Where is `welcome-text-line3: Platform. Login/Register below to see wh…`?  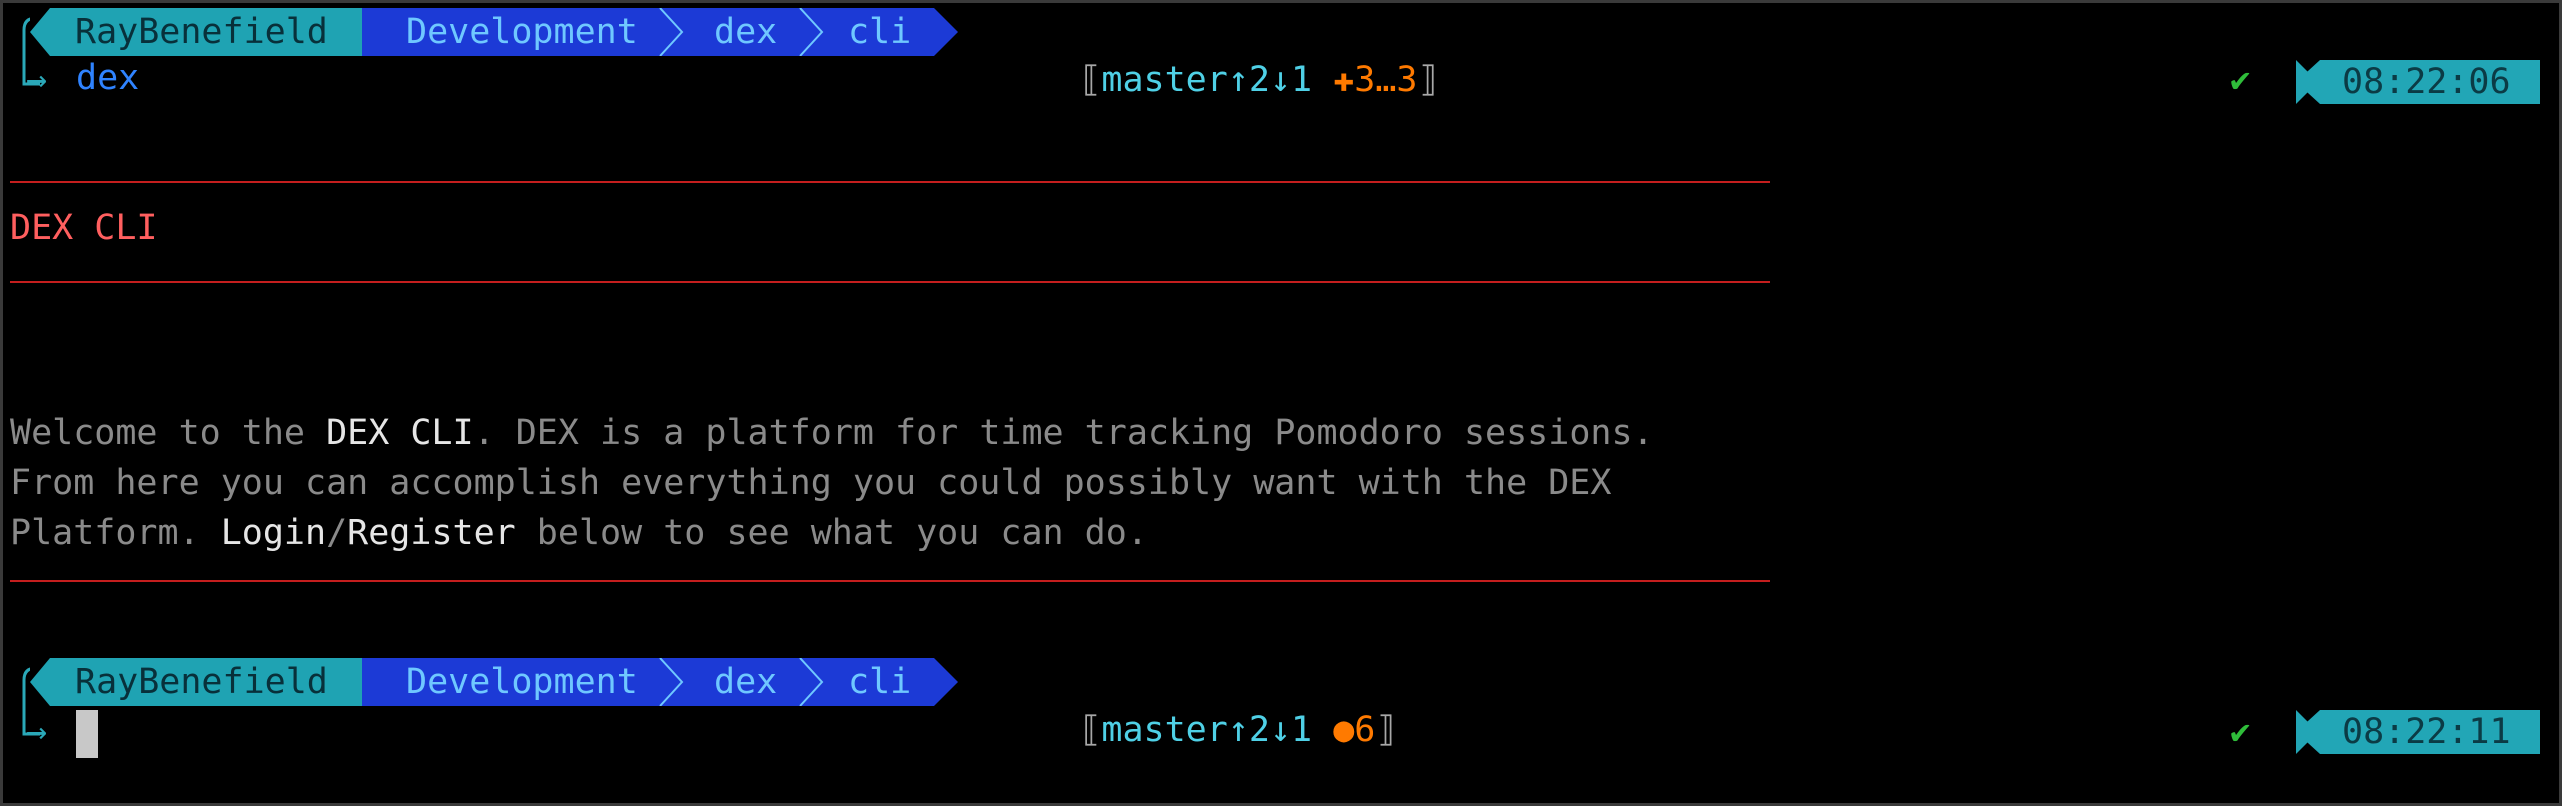 welcome-text-line3: Platform. Login/Register below to see wh… is located at coordinates (579, 508).